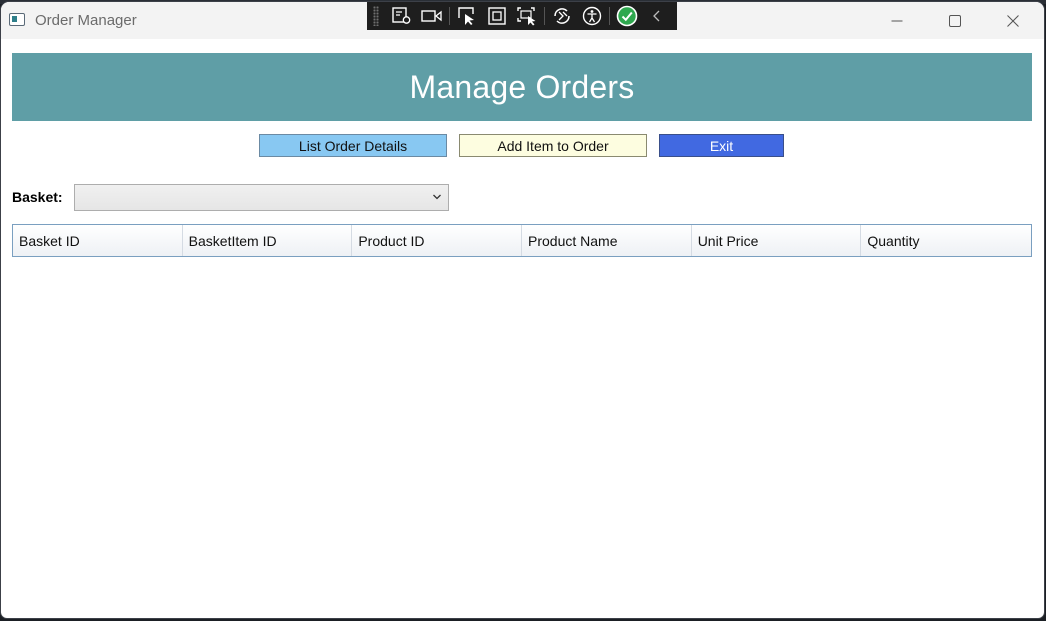 The height and width of the screenshot is (621, 1046). I want to click on accessibility-checker-button, so click(592, 16).